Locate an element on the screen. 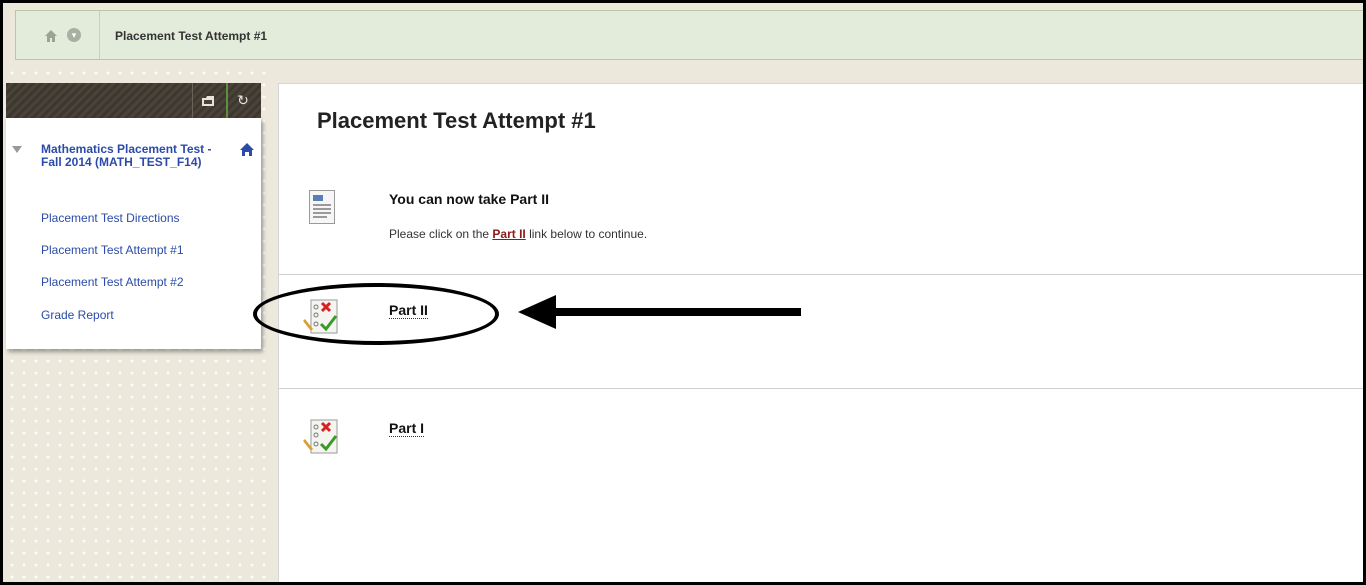 Image resolution: width=1366 pixels, height=585 pixels. collapse-triangle-icon is located at coordinates (17, 149).